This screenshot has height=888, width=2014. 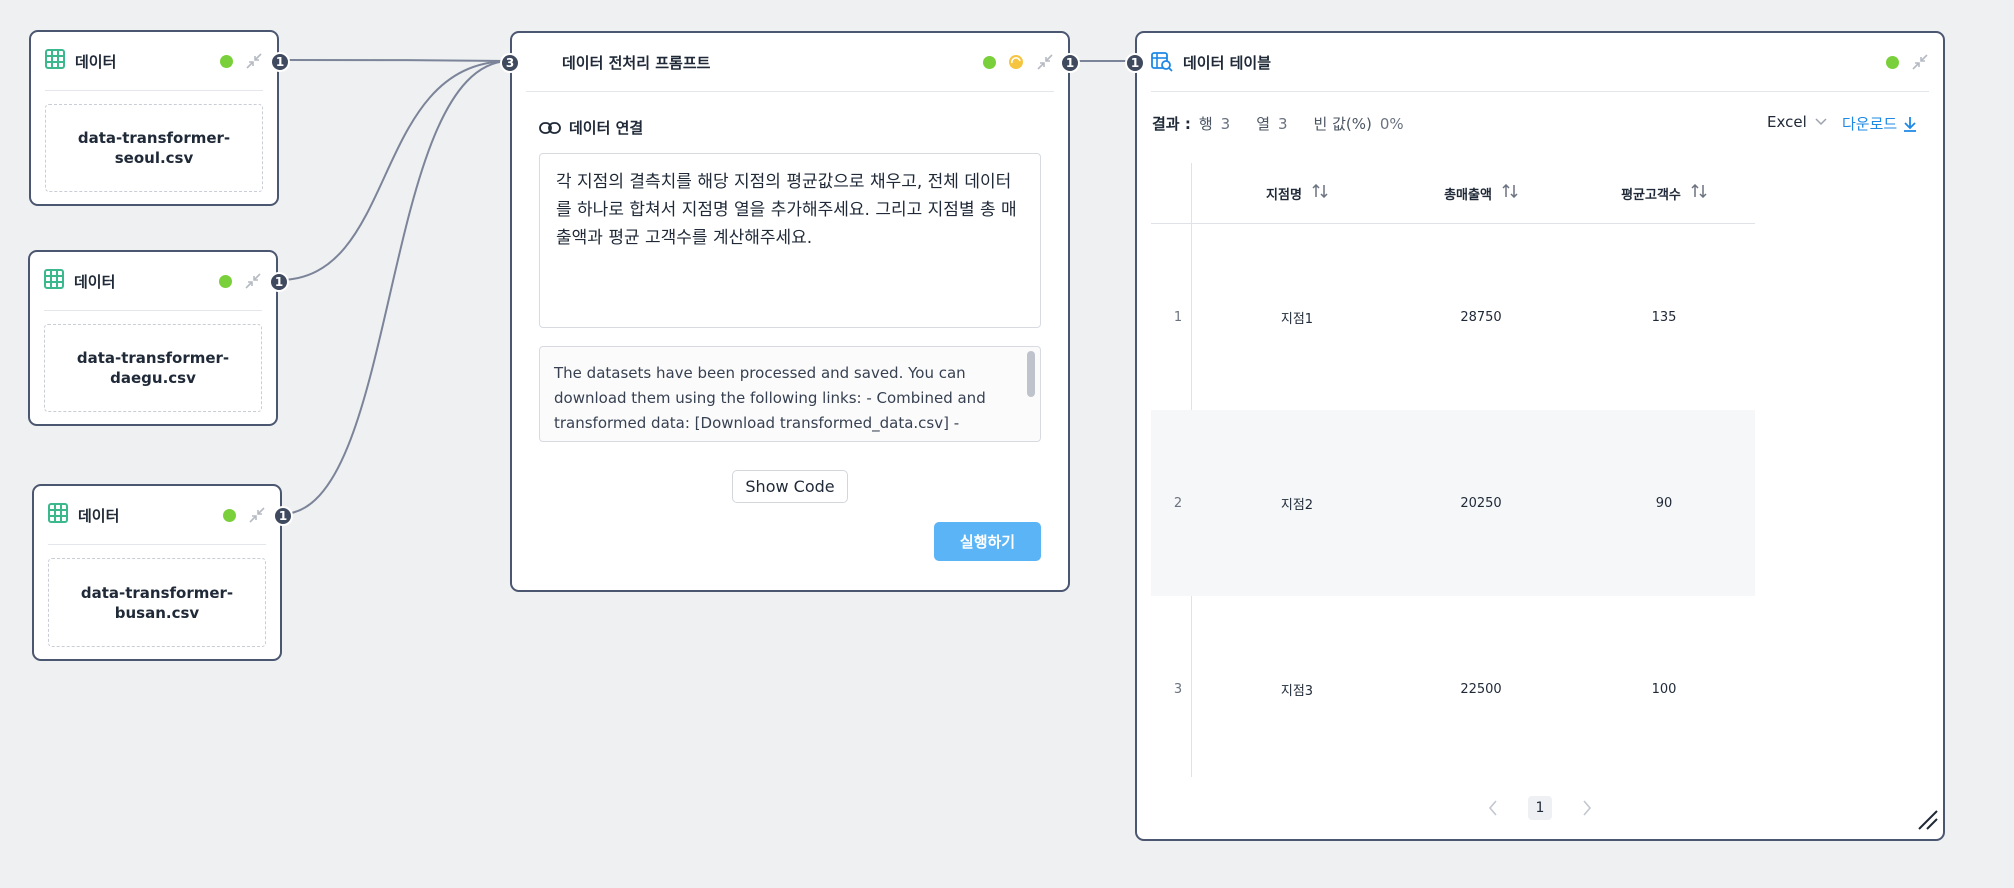 I want to click on download-icon, so click(x=1910, y=124).